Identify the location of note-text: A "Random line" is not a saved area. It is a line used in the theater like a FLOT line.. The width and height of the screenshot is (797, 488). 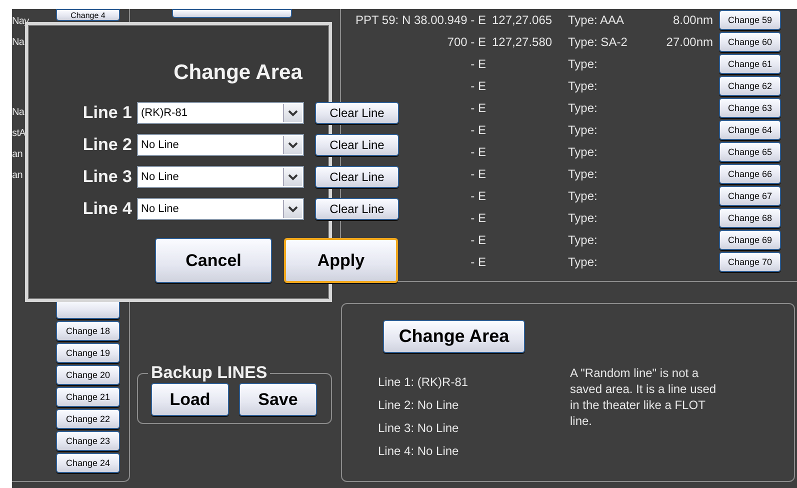
(644, 397).